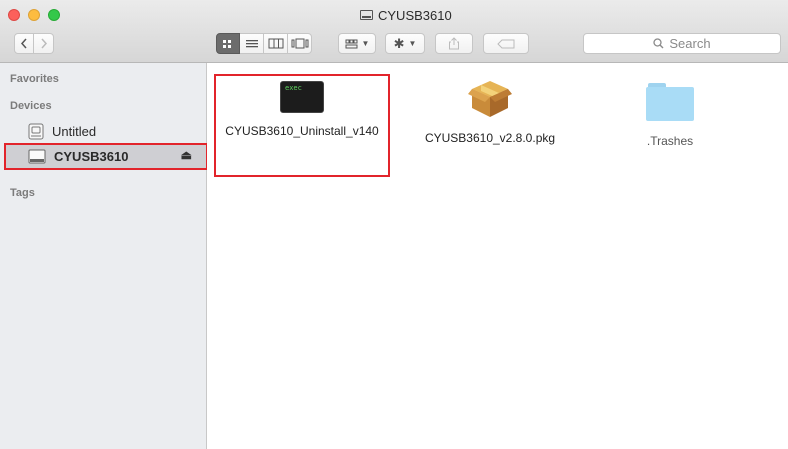 The width and height of the screenshot is (788, 449). I want to click on search-field: Search, so click(682, 43).